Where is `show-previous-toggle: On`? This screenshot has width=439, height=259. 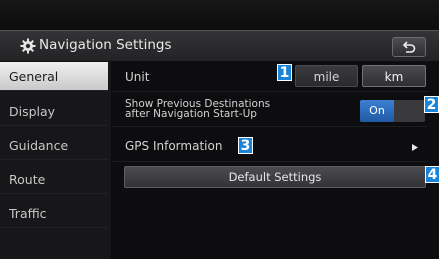 show-previous-toggle: On is located at coordinates (392, 111).